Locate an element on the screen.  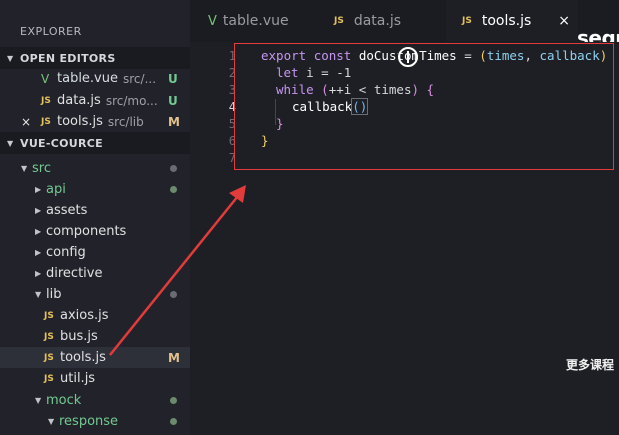
file-name: axios.js is located at coordinates (84, 315).